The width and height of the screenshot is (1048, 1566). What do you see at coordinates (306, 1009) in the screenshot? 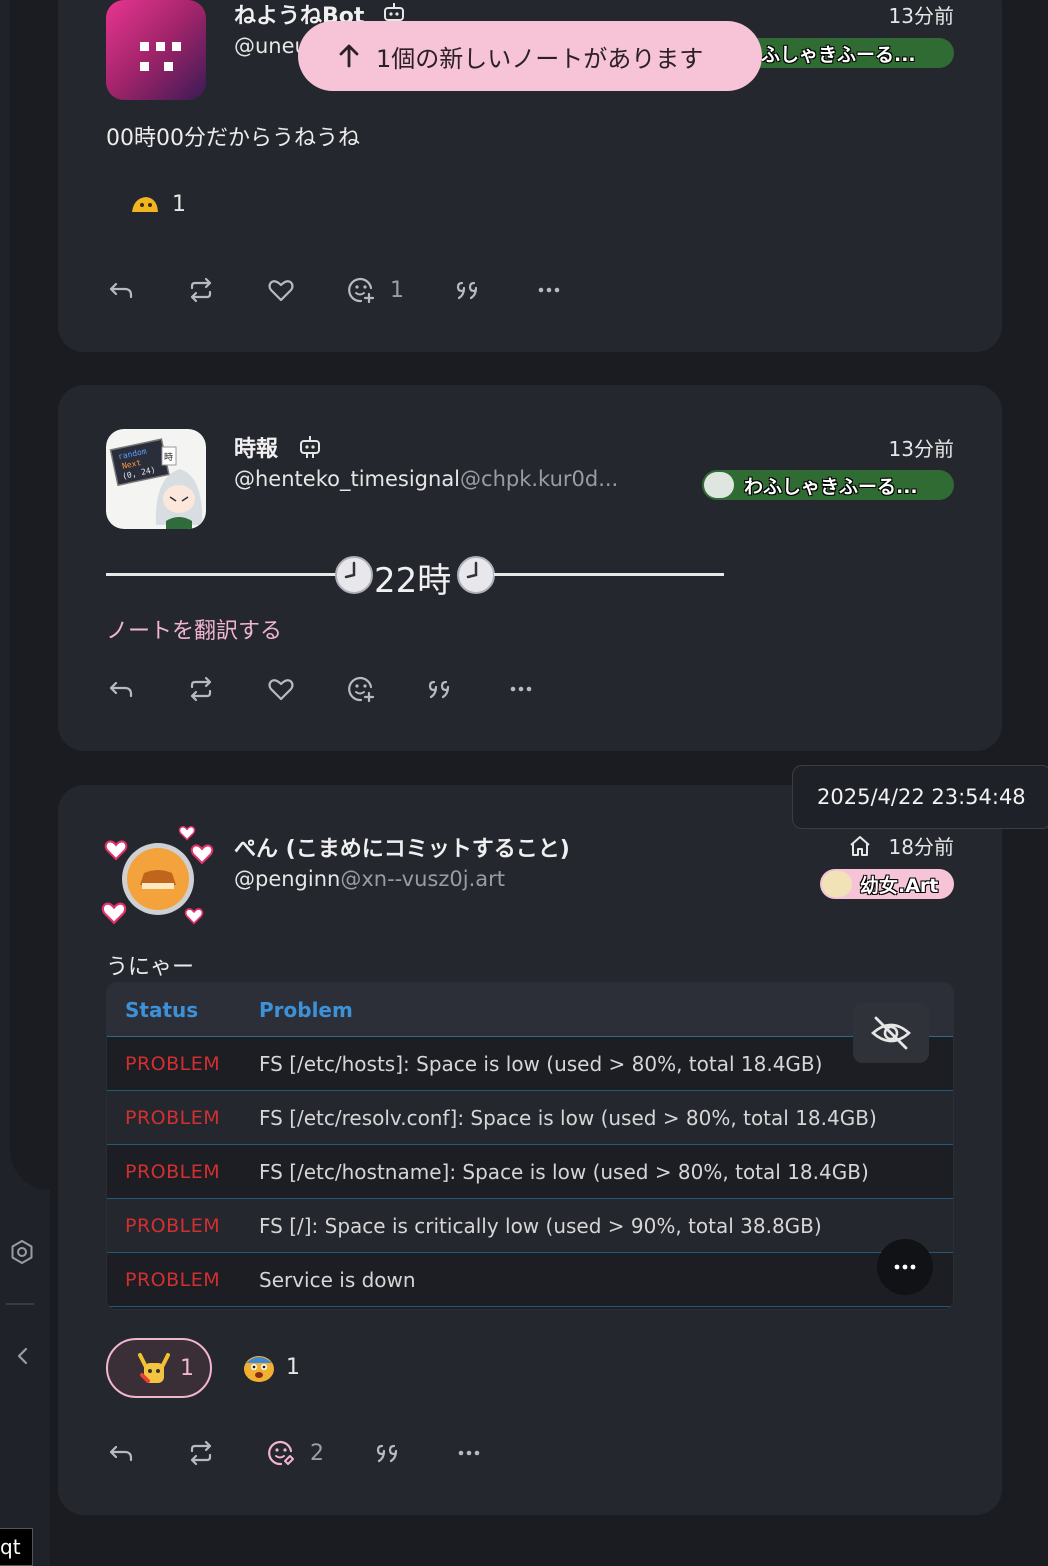
I see `table-header-problem: Problem` at bounding box center [306, 1009].